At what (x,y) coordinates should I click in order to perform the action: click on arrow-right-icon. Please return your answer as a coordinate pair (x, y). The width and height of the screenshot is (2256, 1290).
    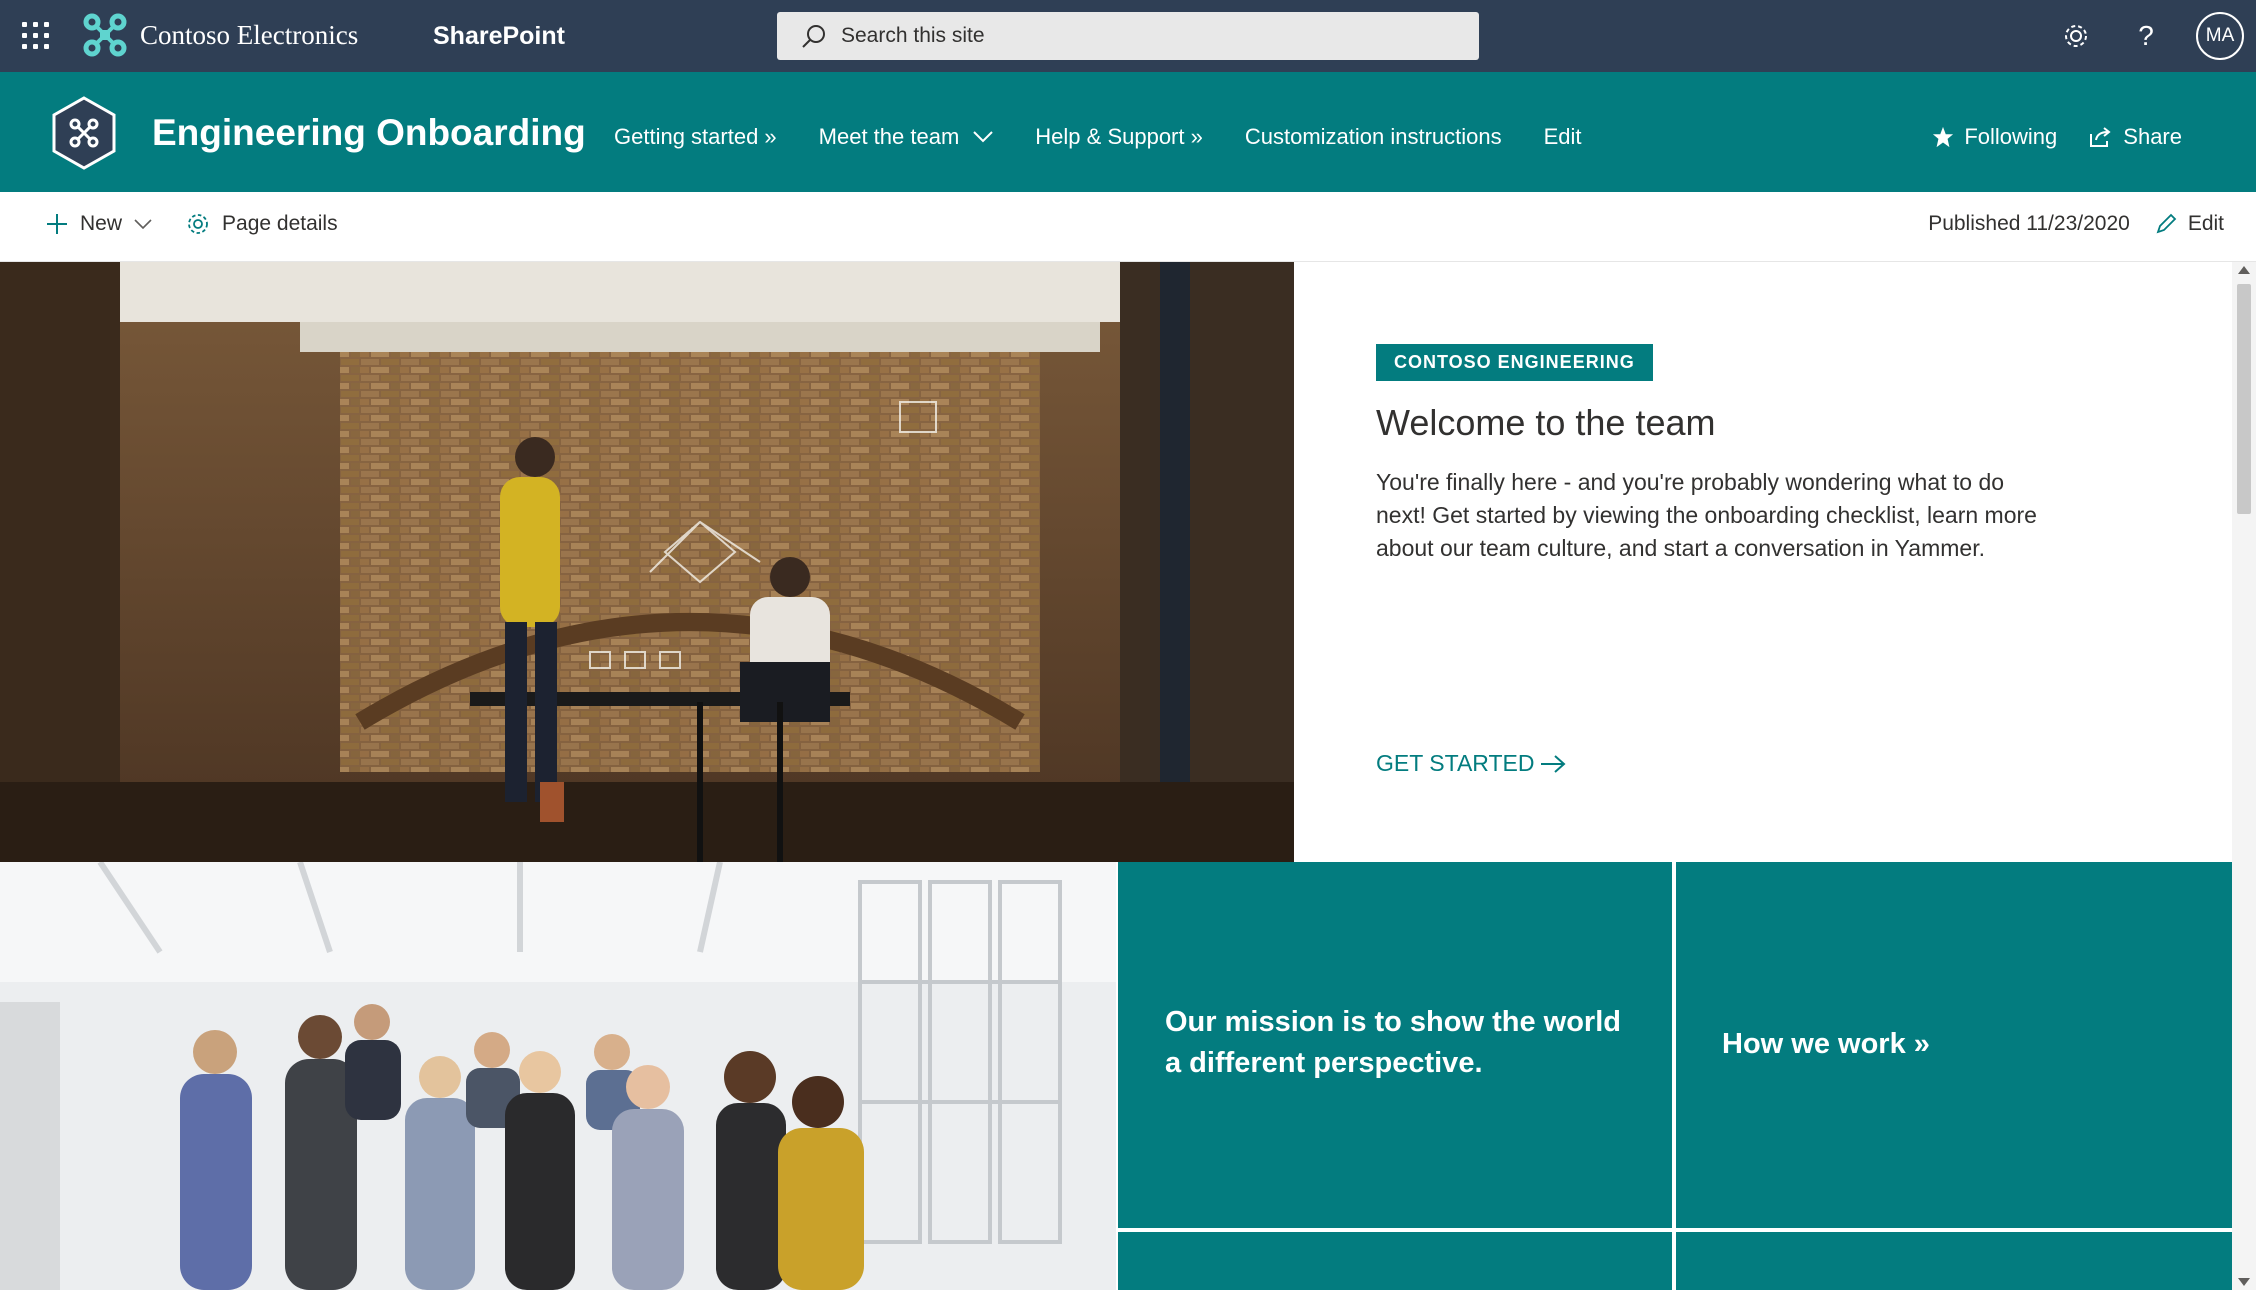
    Looking at the image, I should click on (1553, 763).